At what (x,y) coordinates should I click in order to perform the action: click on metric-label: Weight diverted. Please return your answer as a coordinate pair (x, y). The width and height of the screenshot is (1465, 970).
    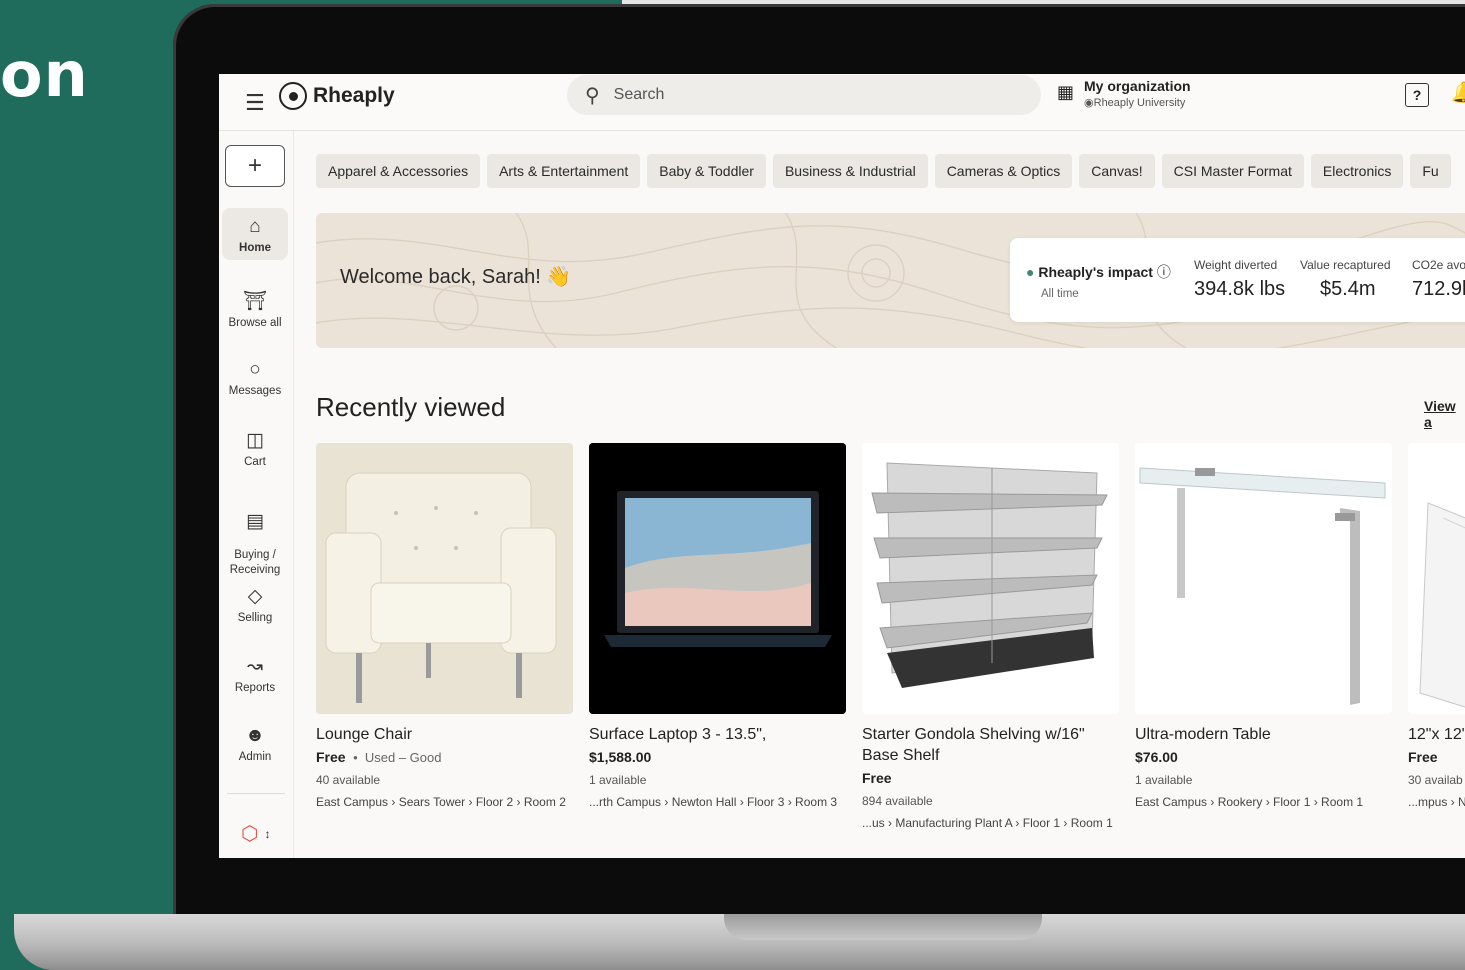
    Looking at the image, I should click on (1236, 265).